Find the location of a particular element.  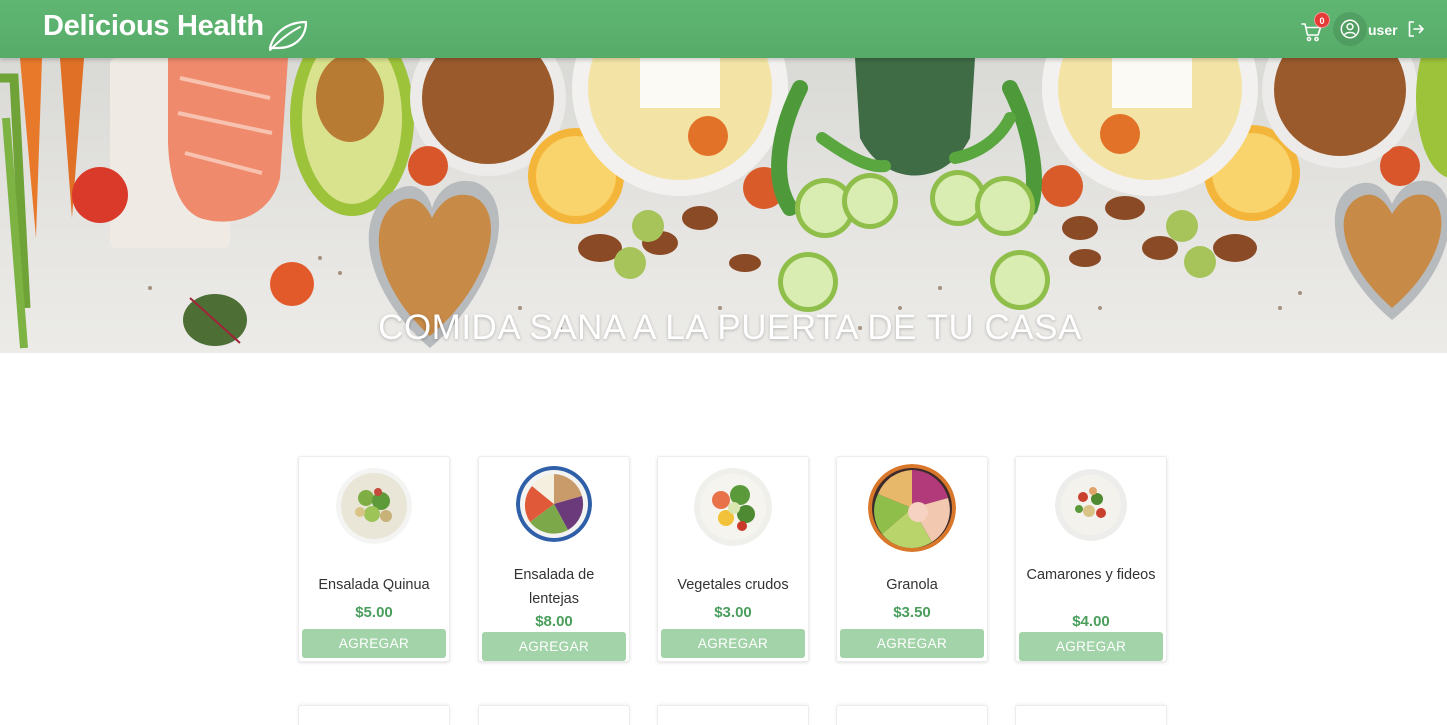

product-card: Ensalada de lentejas $8.00 AGREGAR is located at coordinates (554, 559).